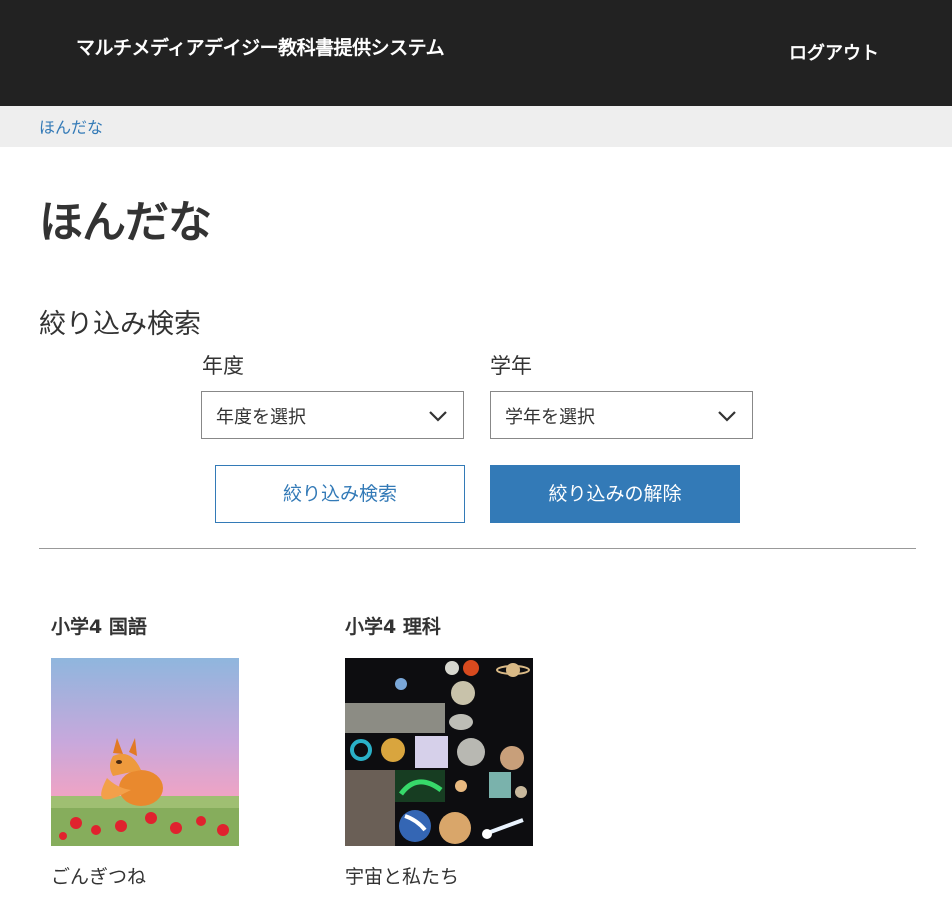 The width and height of the screenshot is (952, 906). Describe the element at coordinates (550, 417) in the screenshot. I see `grade-select-value: 学年を選択` at that location.